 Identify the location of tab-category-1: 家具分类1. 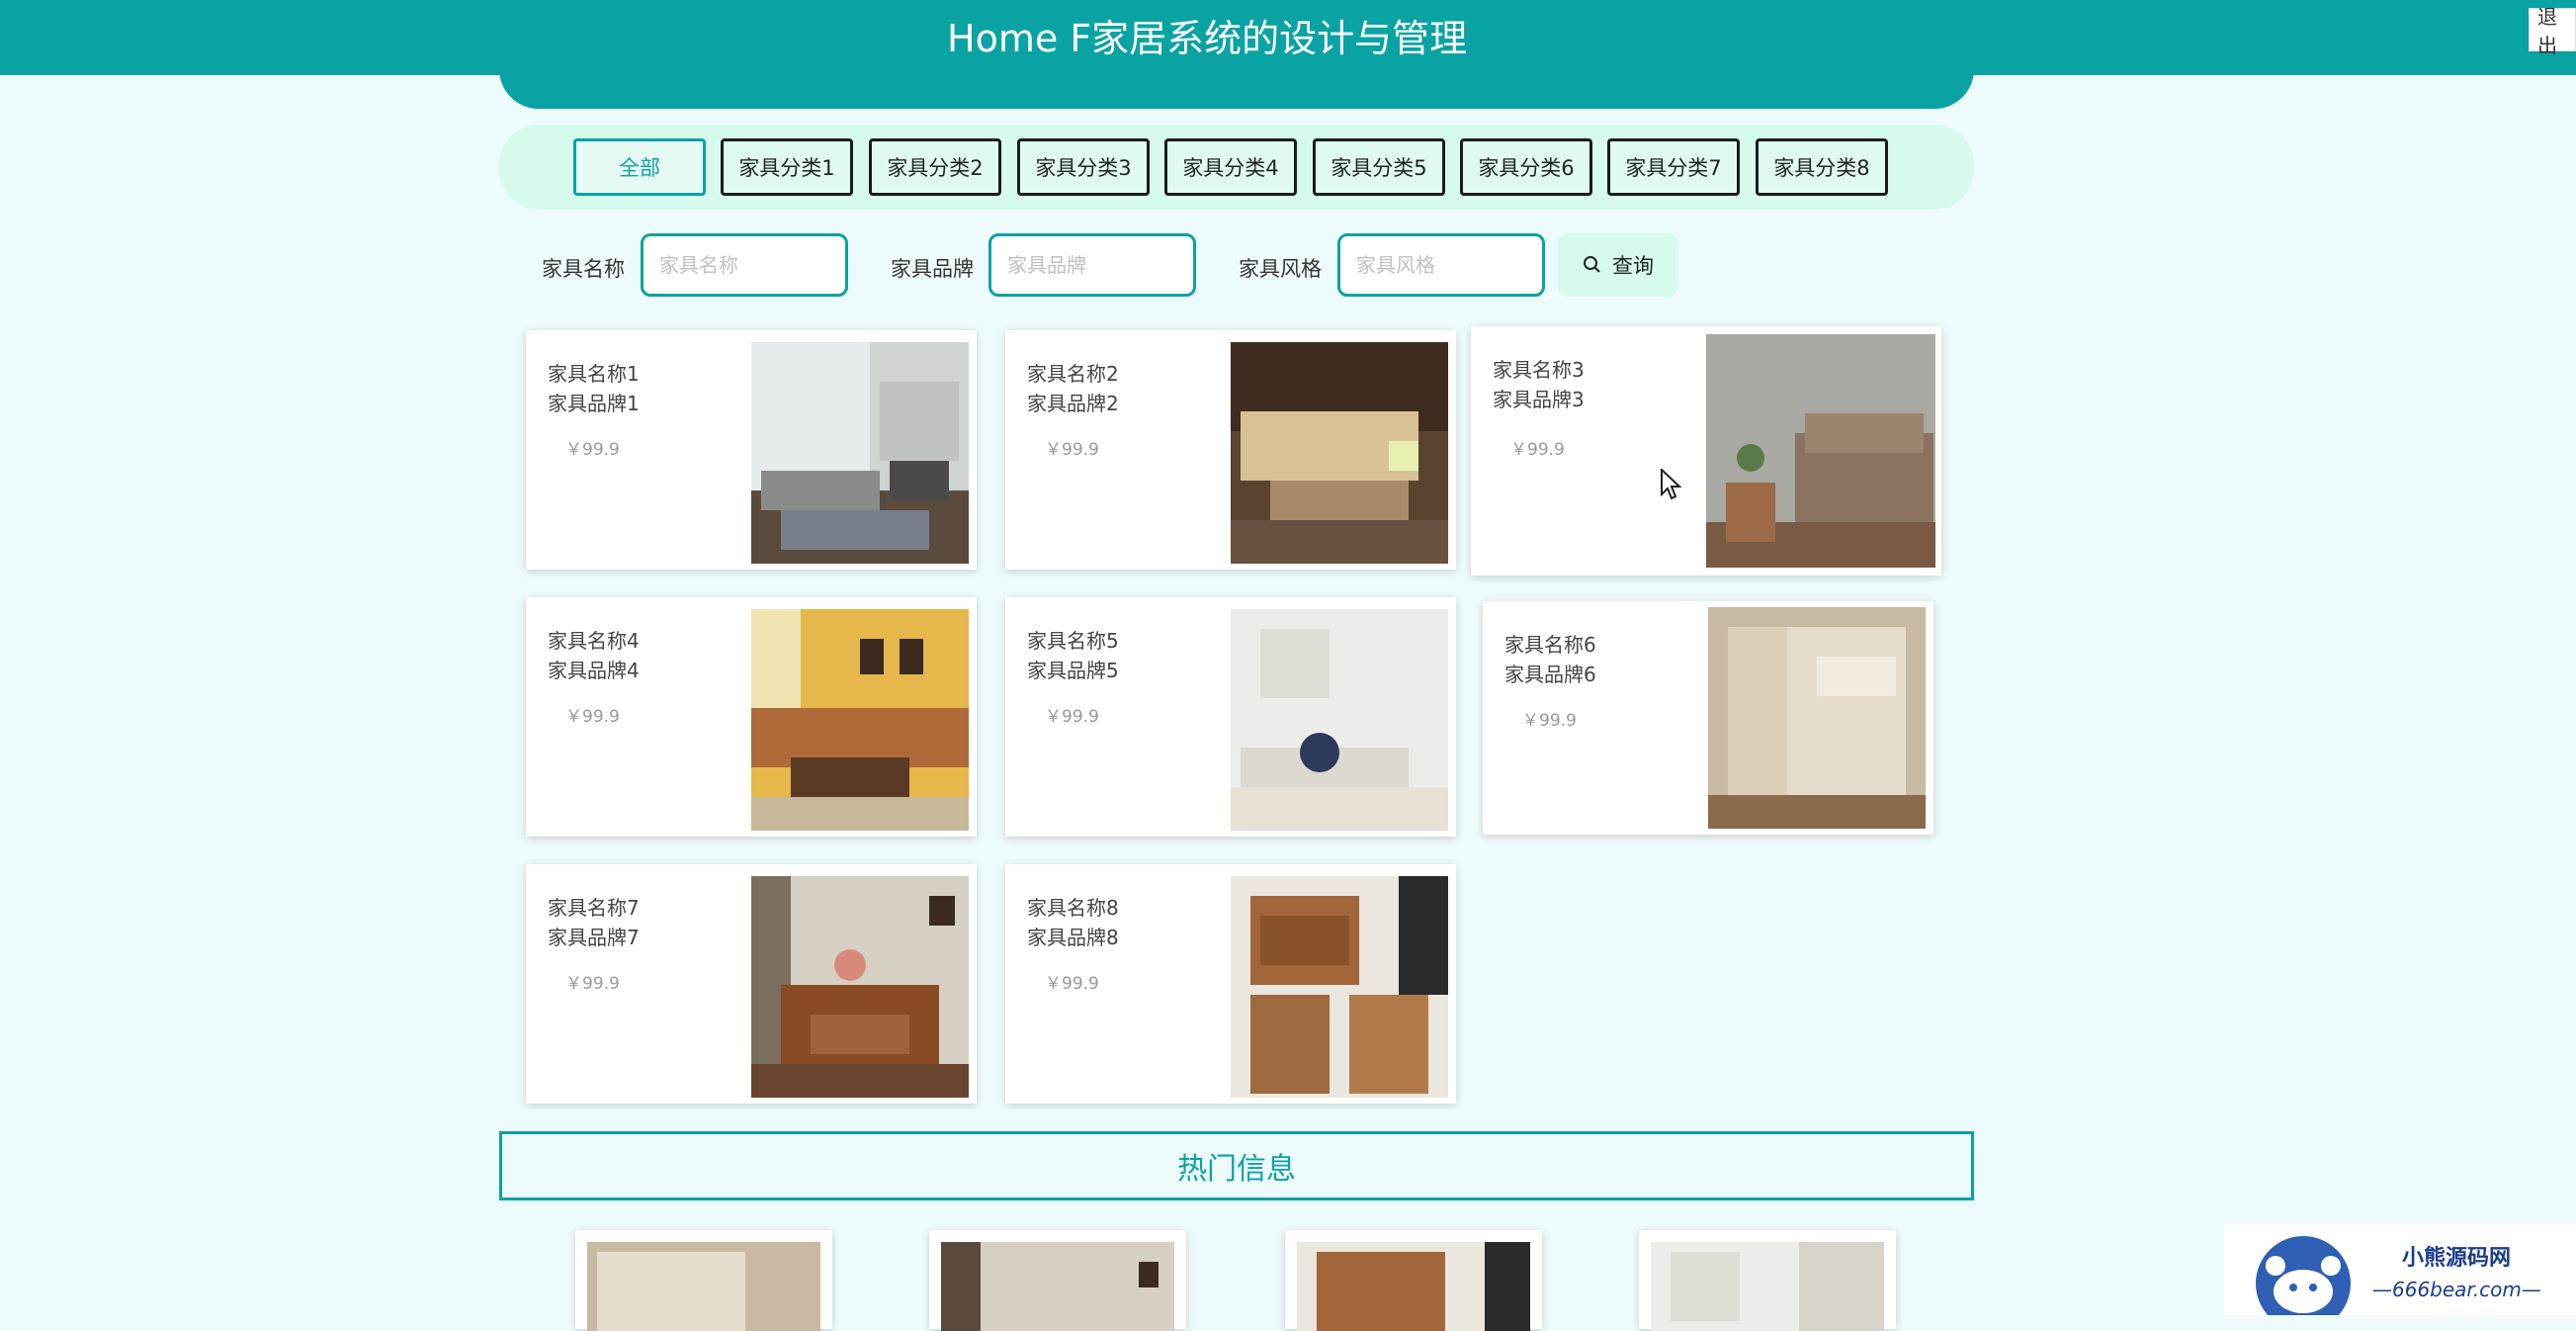
(787, 167).